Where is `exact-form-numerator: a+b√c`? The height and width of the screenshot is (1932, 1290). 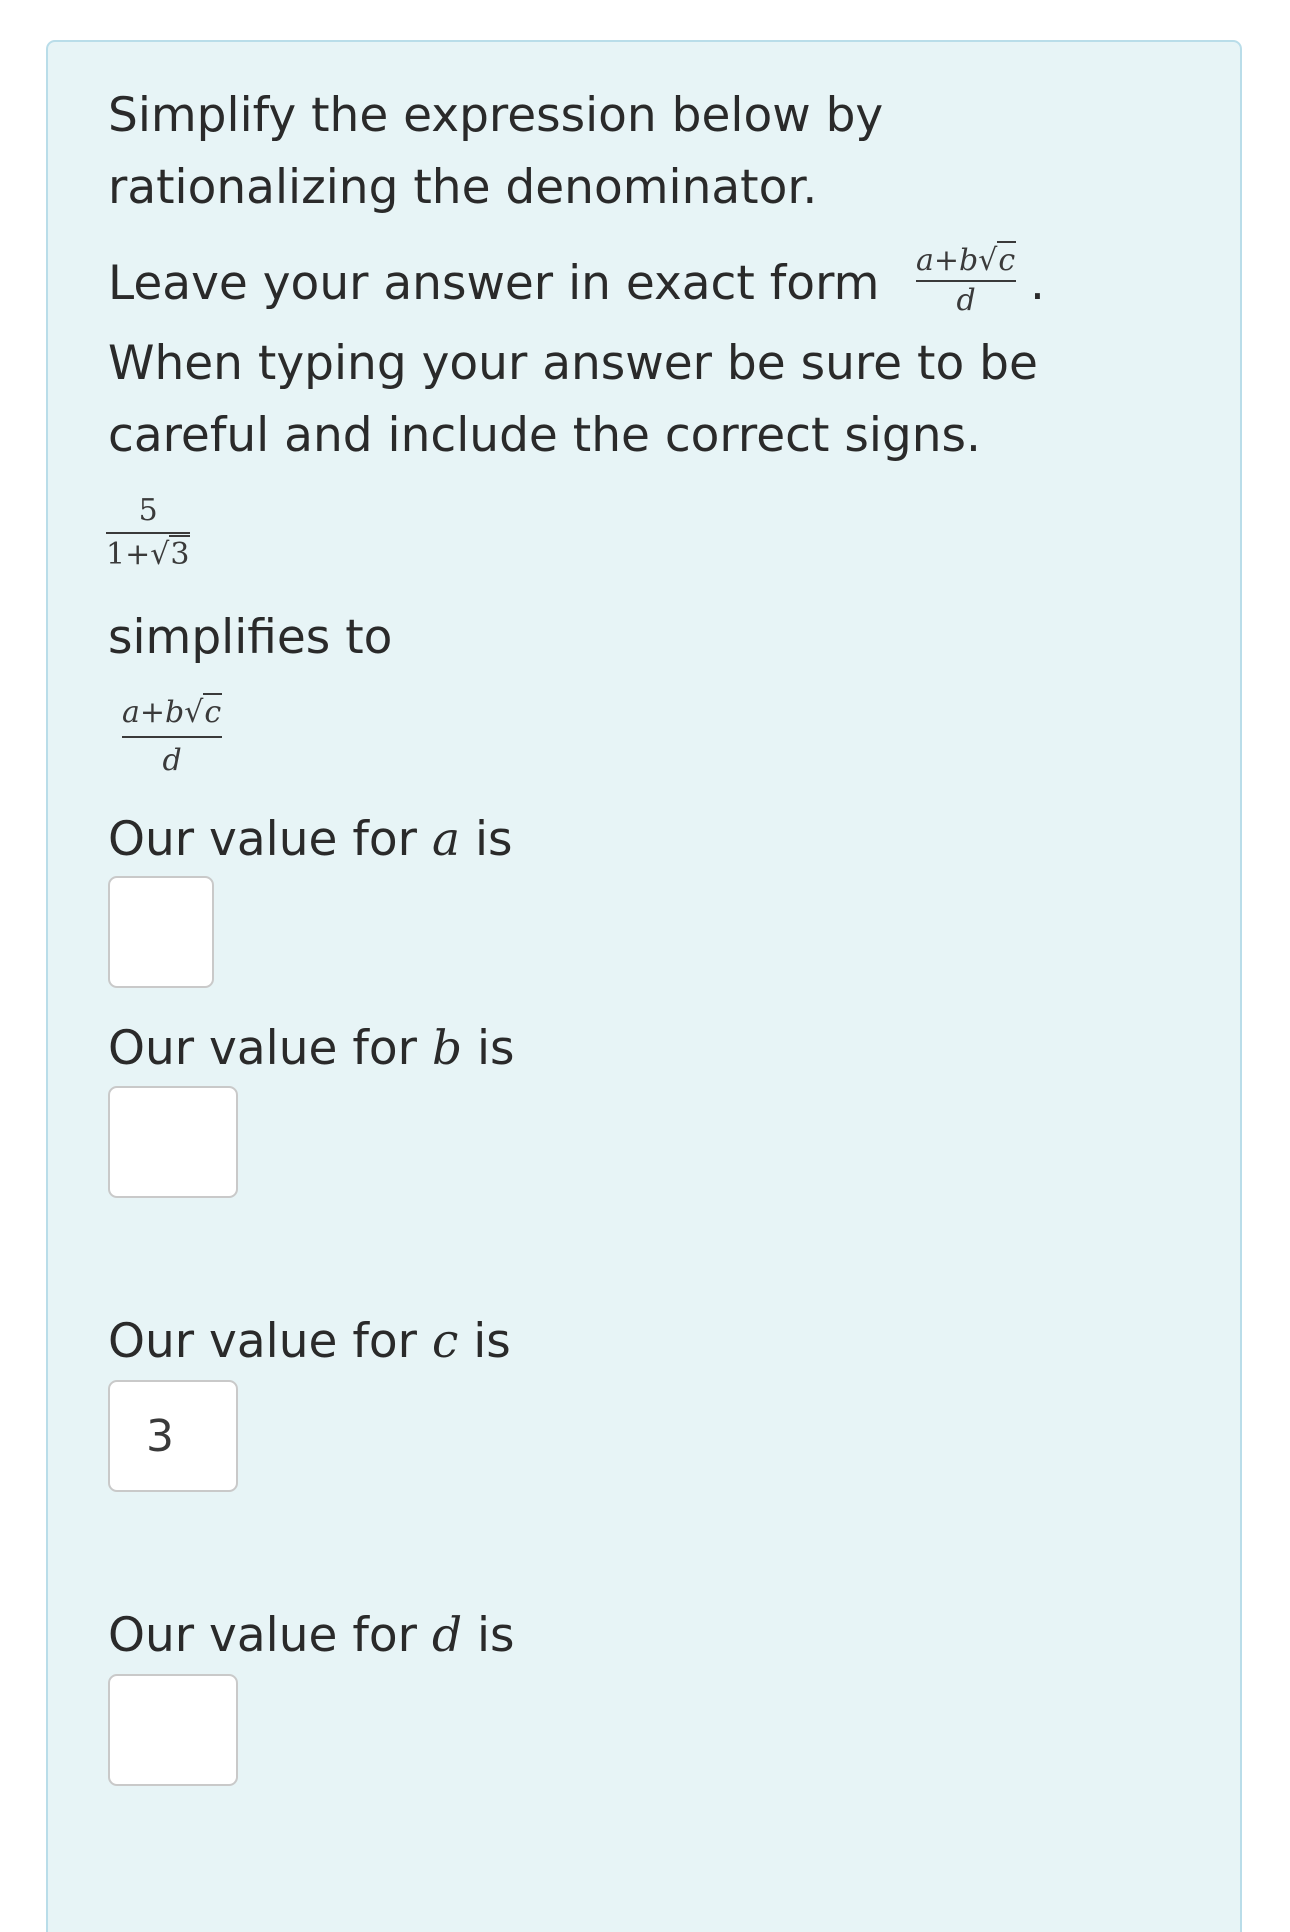 exact-form-numerator: a+b√c is located at coordinates (966, 259).